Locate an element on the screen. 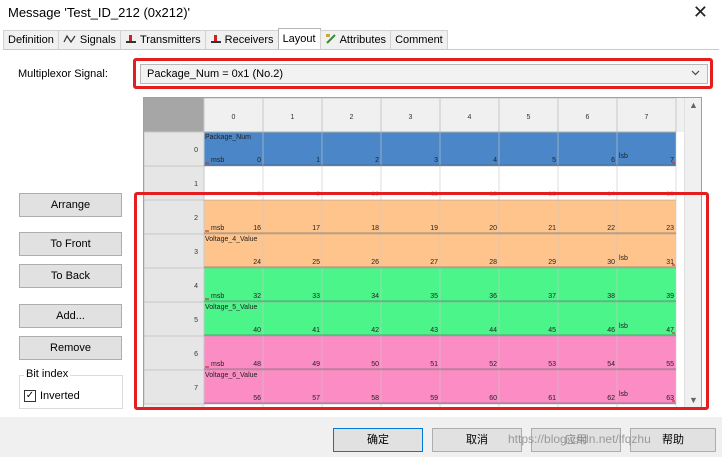  bit-index-legend: Bit index is located at coordinates (47, 374).